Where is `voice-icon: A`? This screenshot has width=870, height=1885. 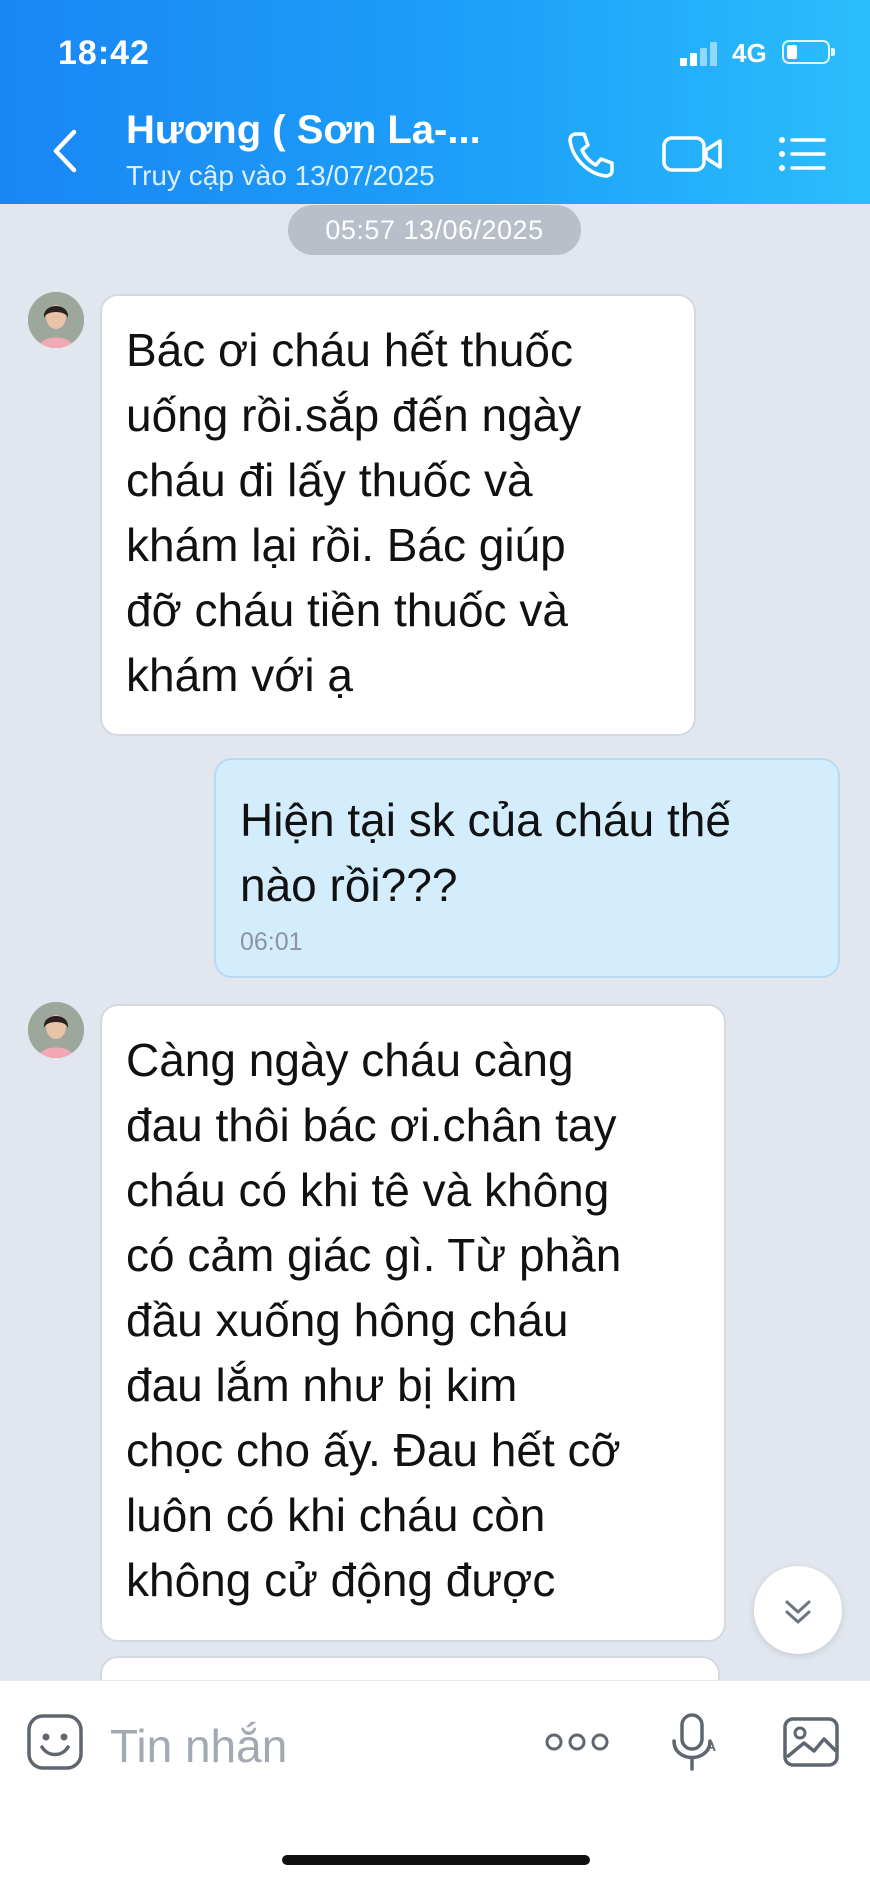
voice-icon: A is located at coordinates (693, 1742).